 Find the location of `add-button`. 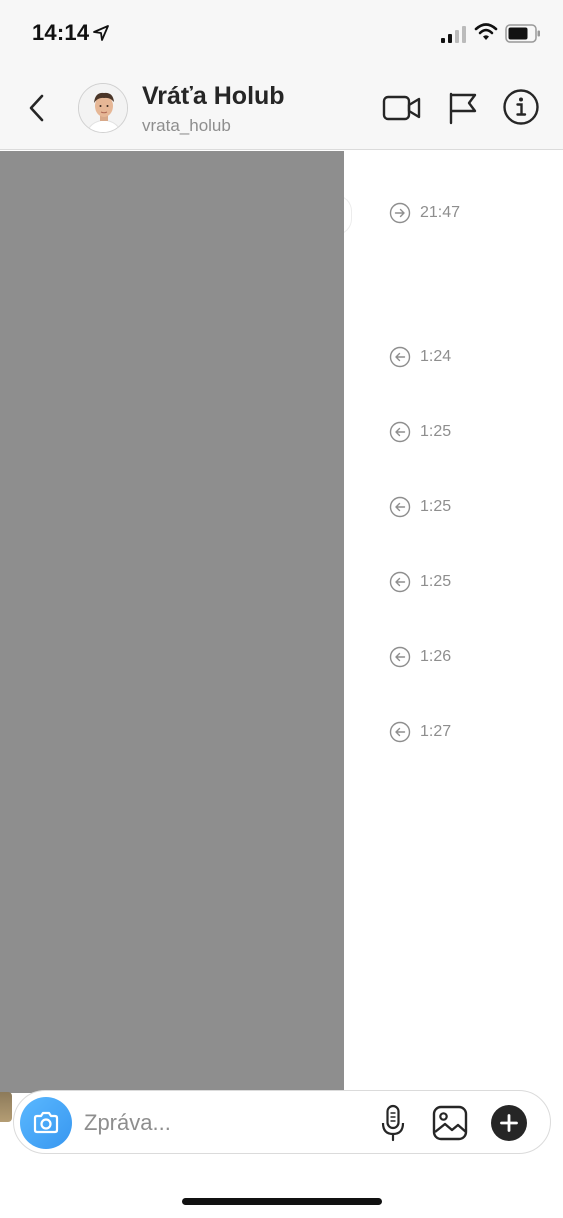

add-button is located at coordinates (509, 1123).